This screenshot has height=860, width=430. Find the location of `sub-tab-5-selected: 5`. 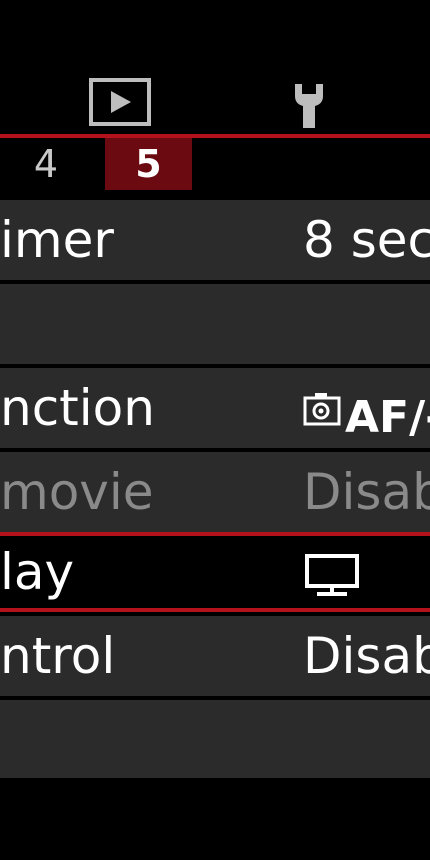

sub-tab-5-selected: 5 is located at coordinates (148, 164).